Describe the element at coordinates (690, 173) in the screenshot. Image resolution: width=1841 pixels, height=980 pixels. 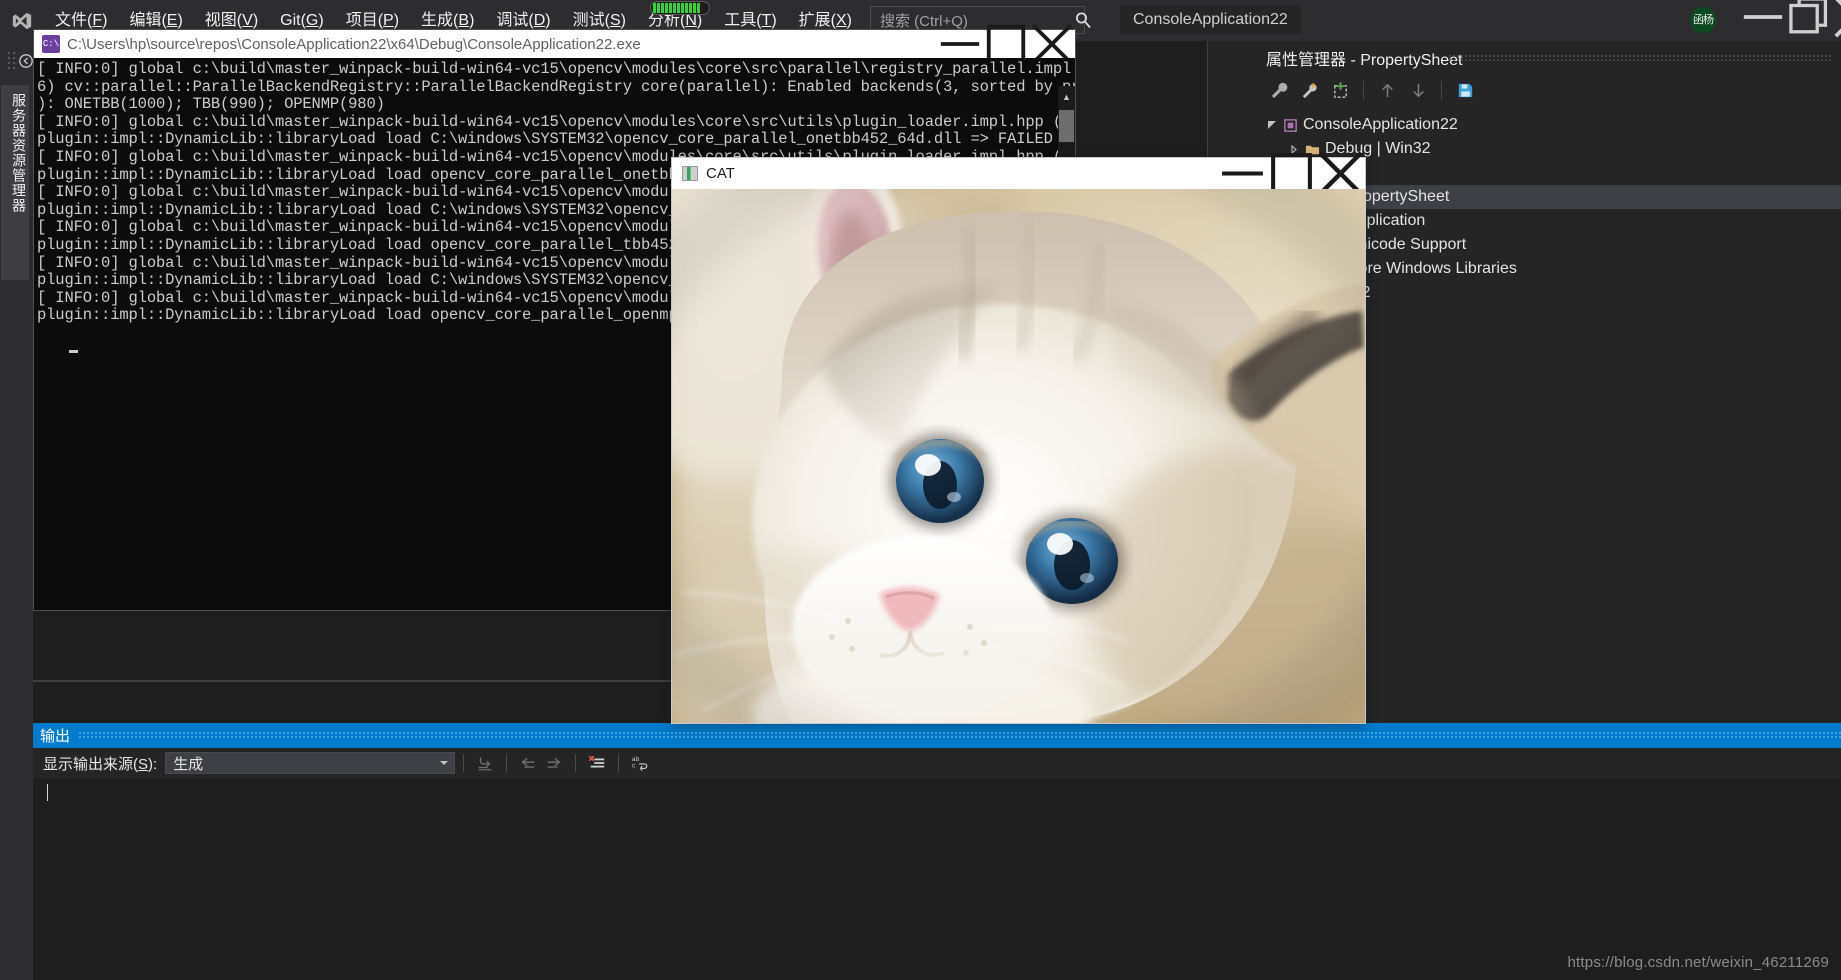
I see `image-window-icon` at that location.